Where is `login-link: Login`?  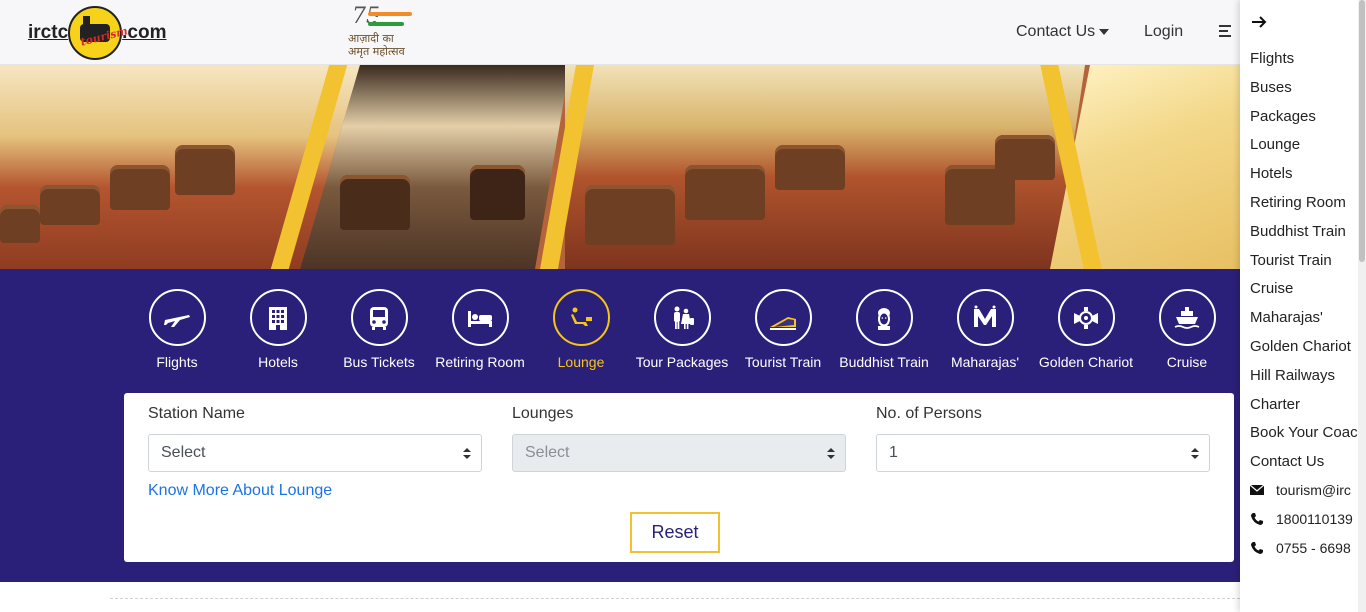
login-link: Login is located at coordinates (1163, 32).